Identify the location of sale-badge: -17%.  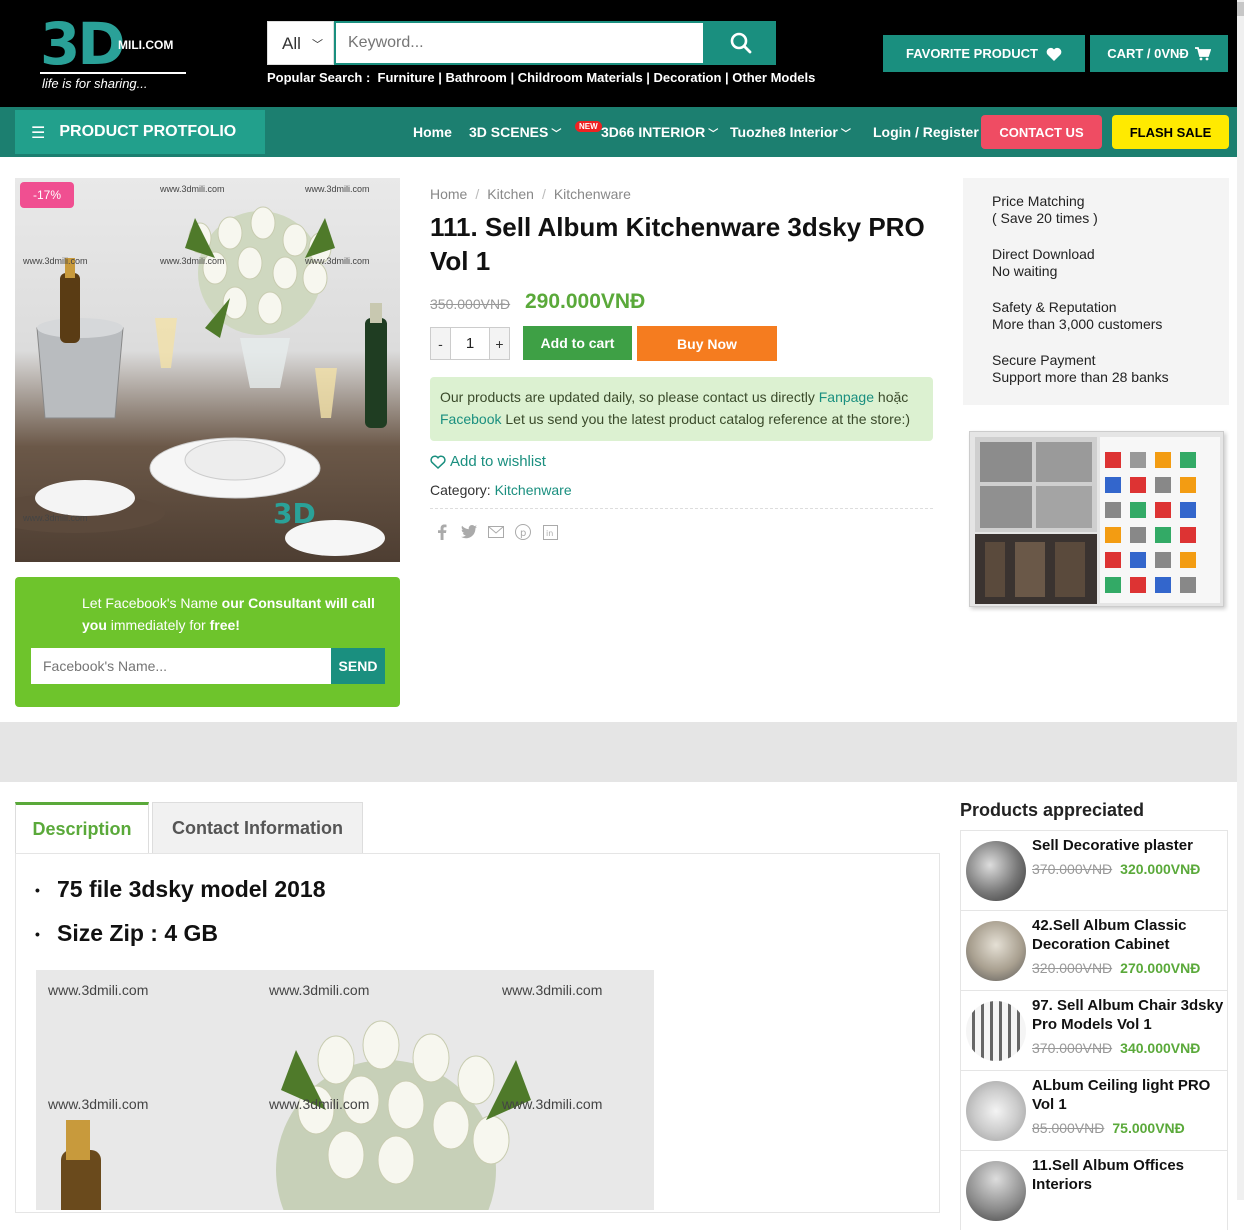
(47, 195).